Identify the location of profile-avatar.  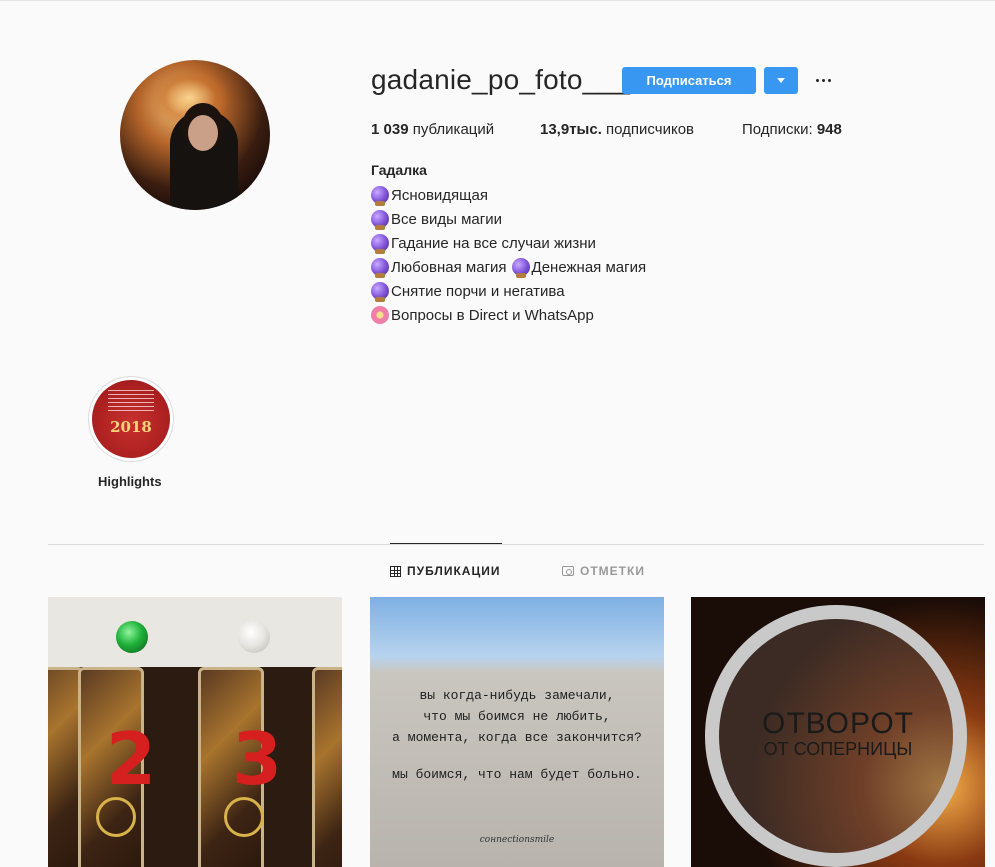
(195, 135).